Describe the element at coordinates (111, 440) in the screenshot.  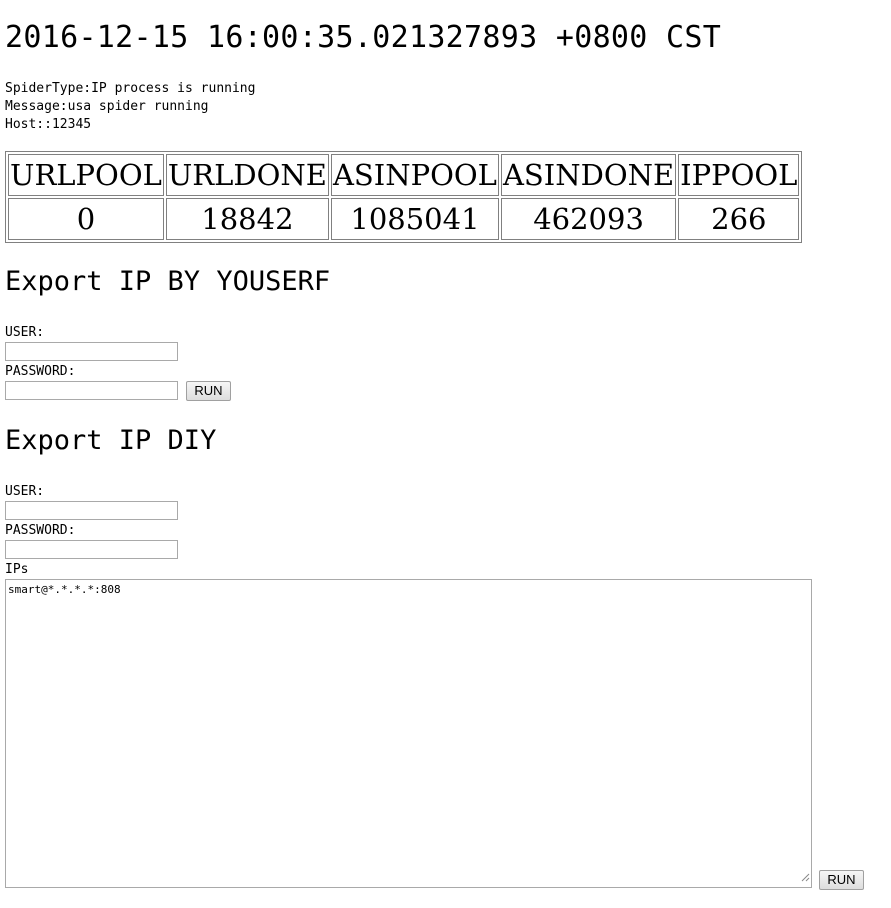
I see `export-diy-title: Export IP DIY` at that location.